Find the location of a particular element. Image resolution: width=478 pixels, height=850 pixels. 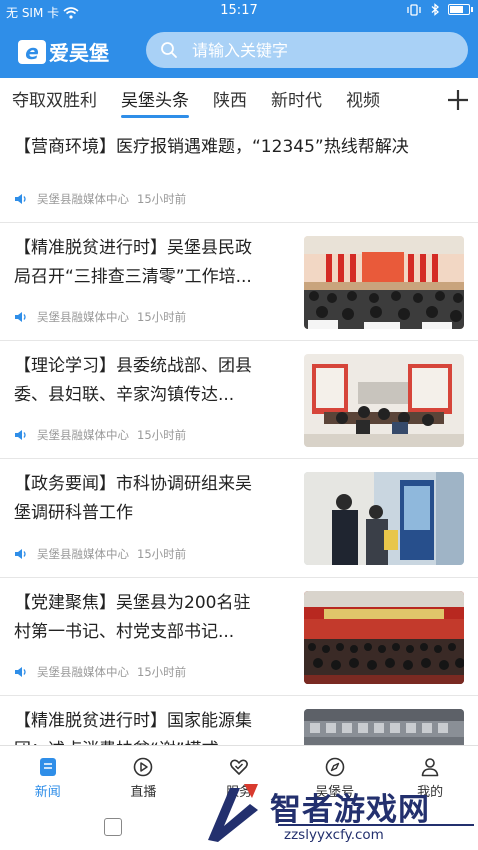

site-watermark: 智者游戏网 zzslyyxcfy.com is located at coordinates (339, 815).